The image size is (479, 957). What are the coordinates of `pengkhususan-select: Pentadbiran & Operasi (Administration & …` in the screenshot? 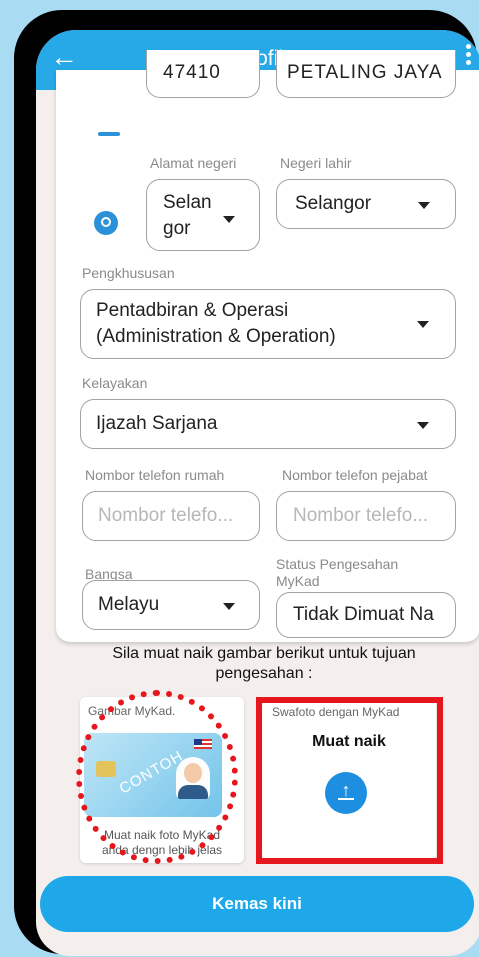 It's located at (268, 324).